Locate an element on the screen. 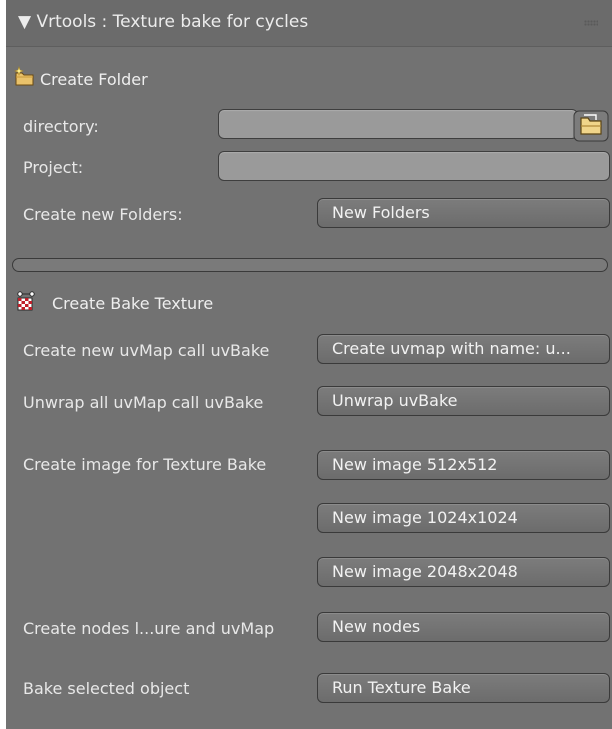  bake-row-label-nodes: Create nodes l...ure and uvMap is located at coordinates (149, 628).